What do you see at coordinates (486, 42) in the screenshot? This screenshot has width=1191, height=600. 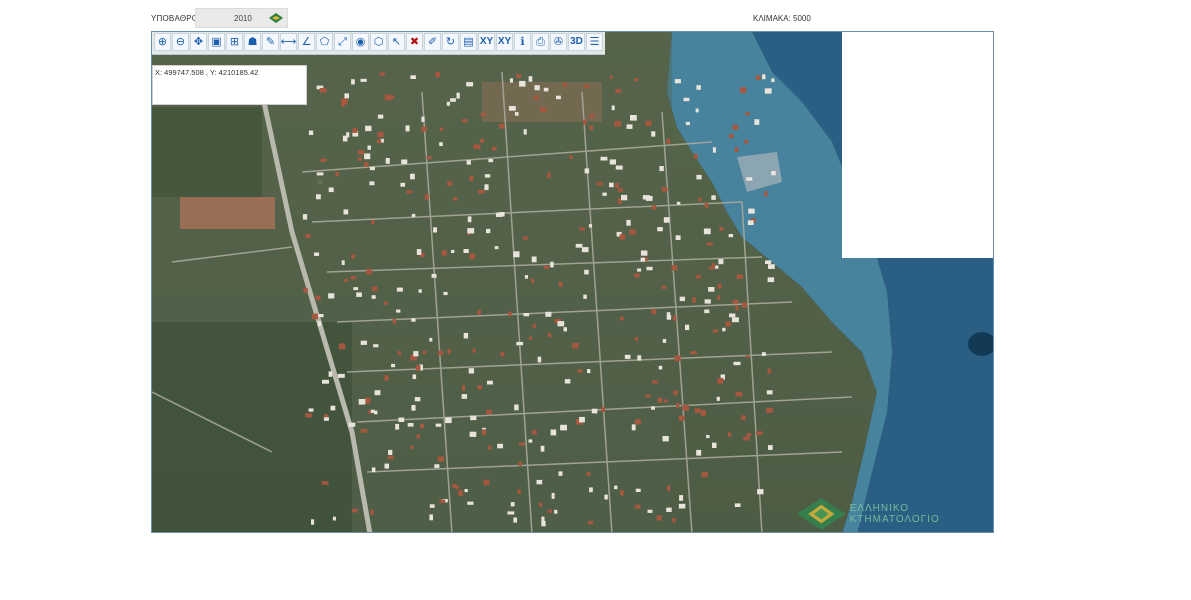 I see `coordinates-xy-icon: XY` at bounding box center [486, 42].